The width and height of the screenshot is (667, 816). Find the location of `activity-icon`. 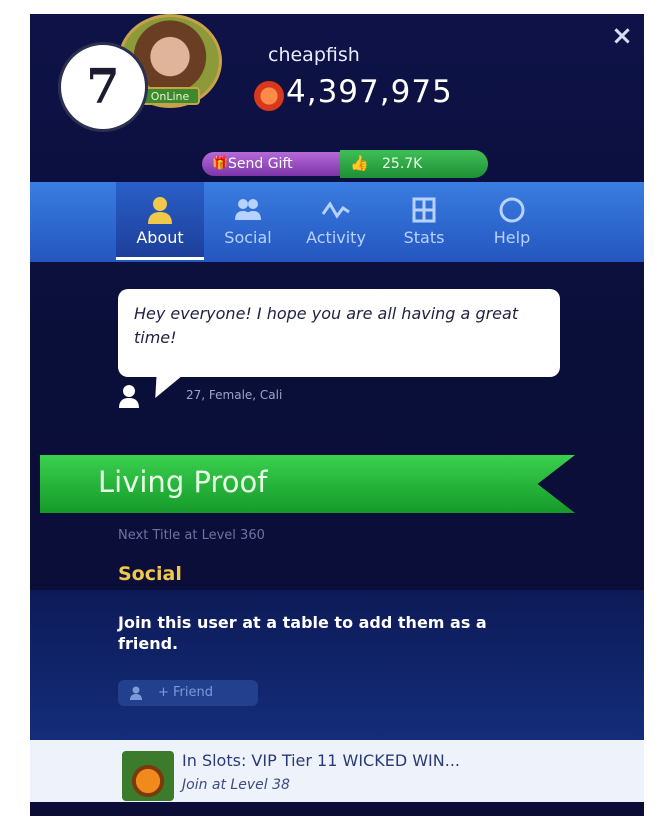

activity-icon is located at coordinates (335, 210).